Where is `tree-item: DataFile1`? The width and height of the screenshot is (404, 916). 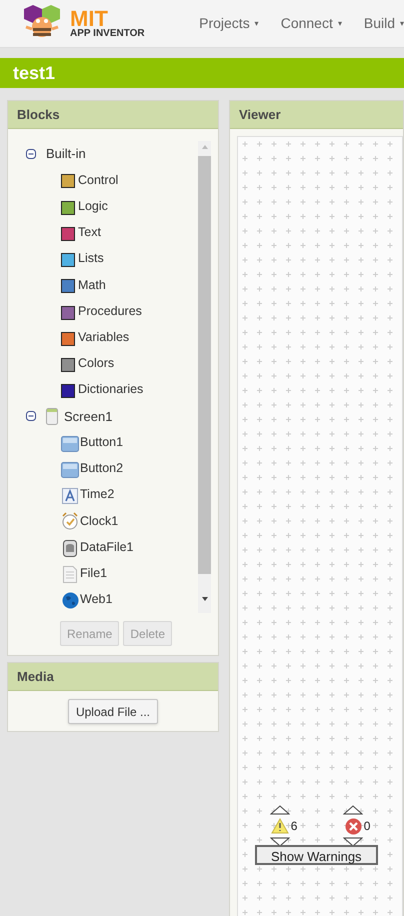 tree-item: DataFile1 is located at coordinates (129, 547).